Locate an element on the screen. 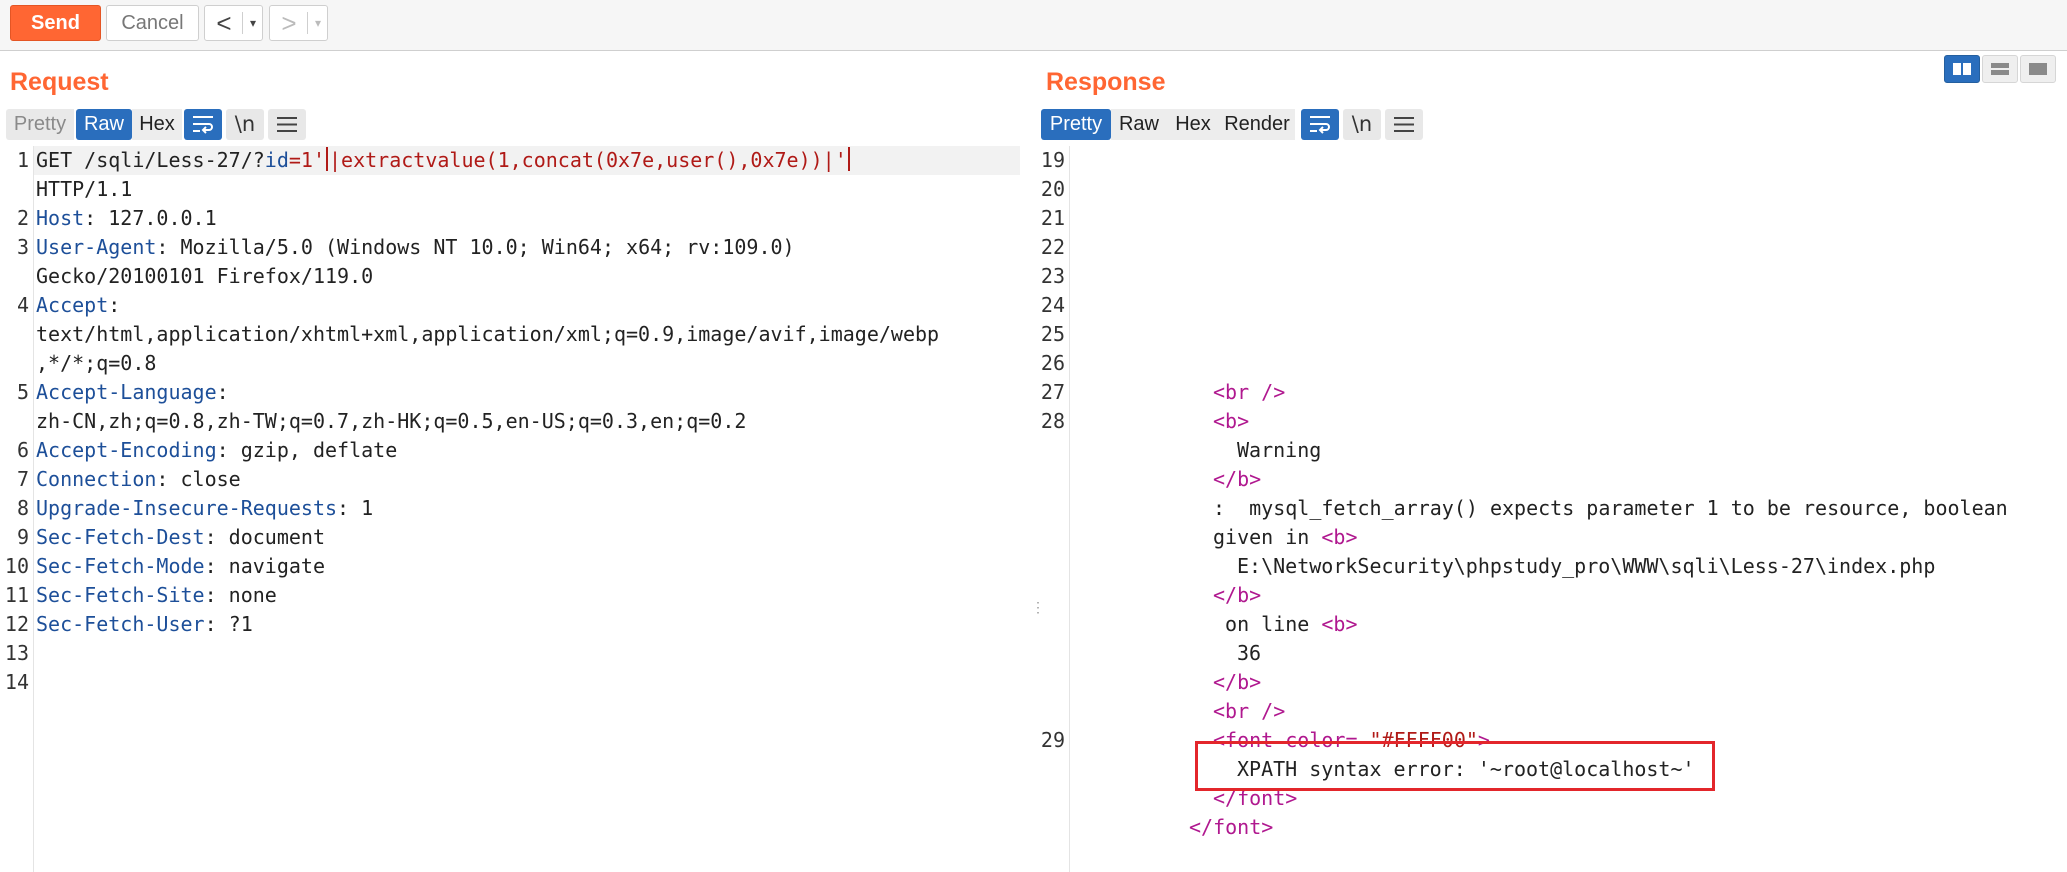 Image resolution: width=2067 pixels, height=872 pixels. header-key: Connection is located at coordinates (96, 479).